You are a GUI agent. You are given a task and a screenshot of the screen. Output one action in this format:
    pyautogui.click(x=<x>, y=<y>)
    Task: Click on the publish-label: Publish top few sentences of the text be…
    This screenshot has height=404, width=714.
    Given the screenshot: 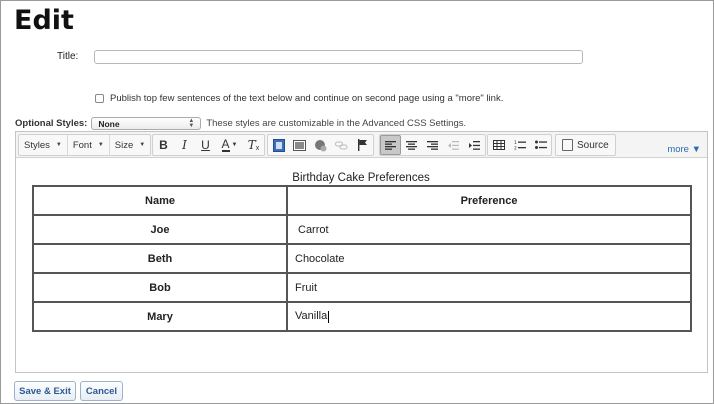 What is the action you would take?
    pyautogui.click(x=307, y=98)
    